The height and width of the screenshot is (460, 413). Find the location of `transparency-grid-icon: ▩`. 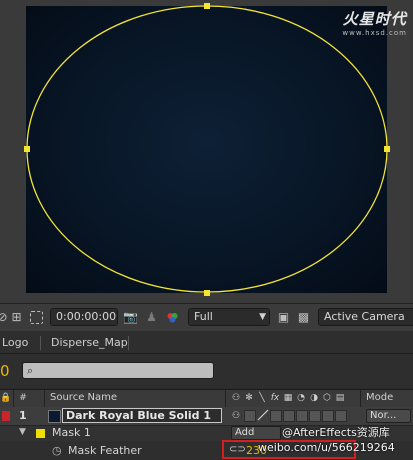

transparency-grid-icon: ▩ is located at coordinates (303, 317).